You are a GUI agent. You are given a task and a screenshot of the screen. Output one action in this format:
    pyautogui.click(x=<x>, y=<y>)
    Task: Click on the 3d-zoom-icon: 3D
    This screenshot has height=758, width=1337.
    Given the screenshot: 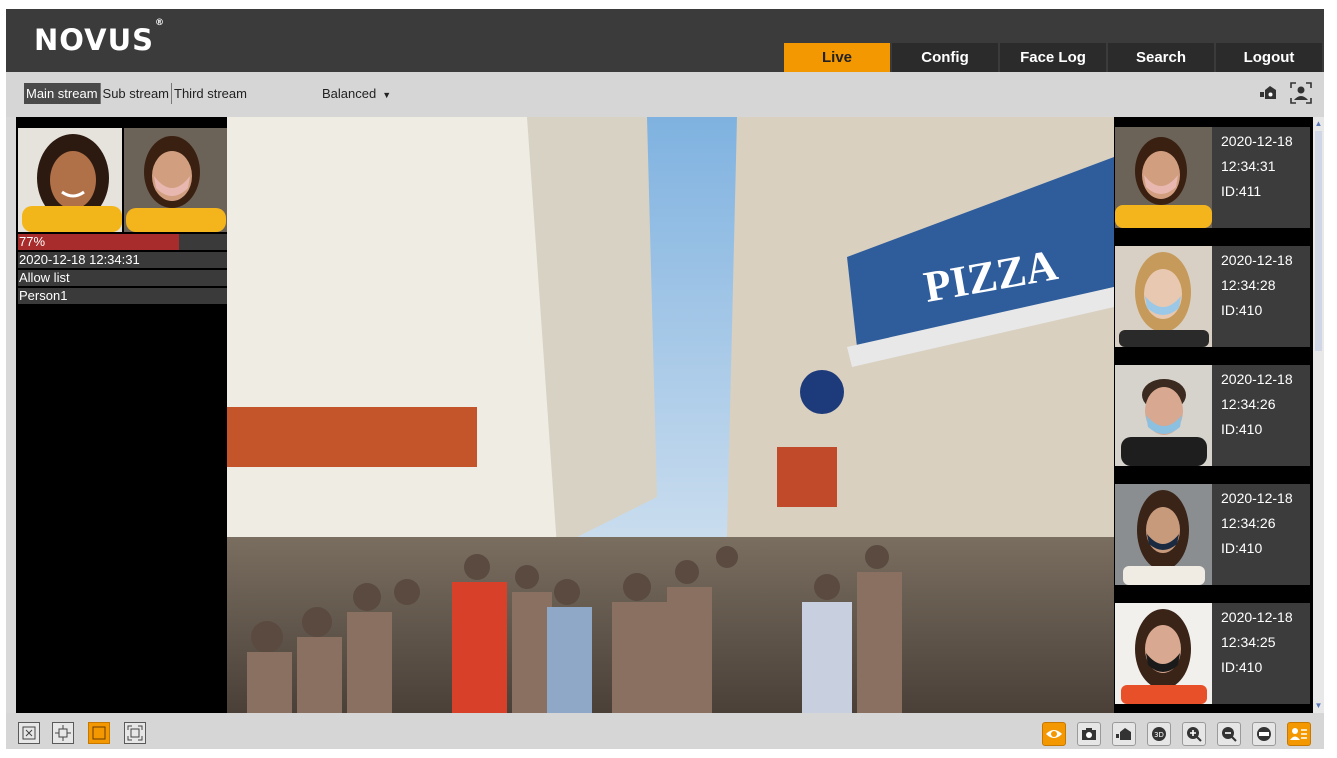 What is the action you would take?
    pyautogui.click(x=1159, y=734)
    